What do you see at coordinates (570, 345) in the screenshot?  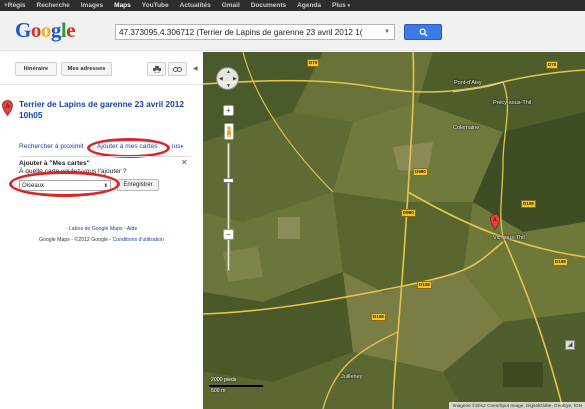 I see `overview-toggle-icon: ◢` at bounding box center [570, 345].